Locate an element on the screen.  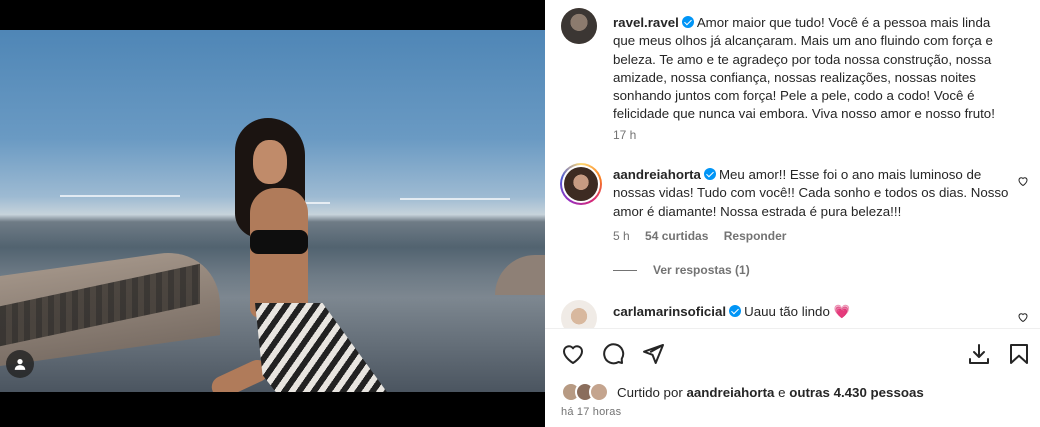
share-icon is located at coordinates (653, 354).